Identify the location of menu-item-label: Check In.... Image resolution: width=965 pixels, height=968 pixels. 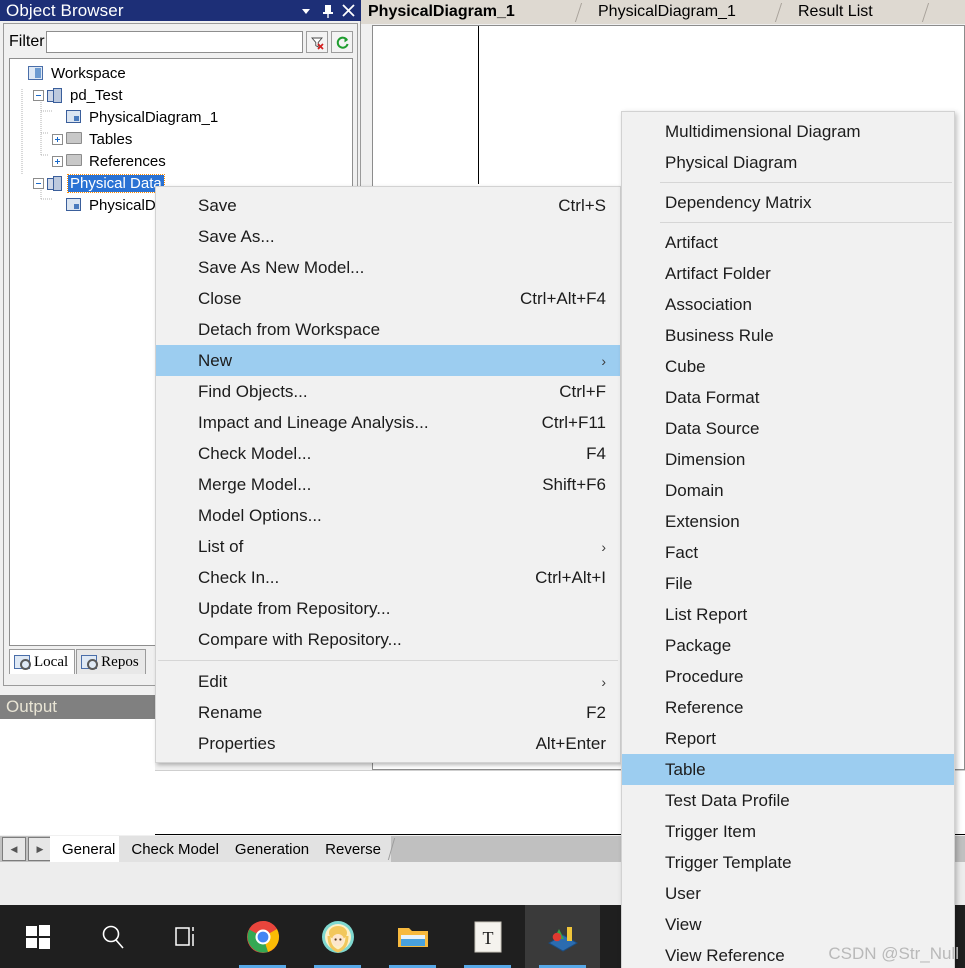
(239, 577).